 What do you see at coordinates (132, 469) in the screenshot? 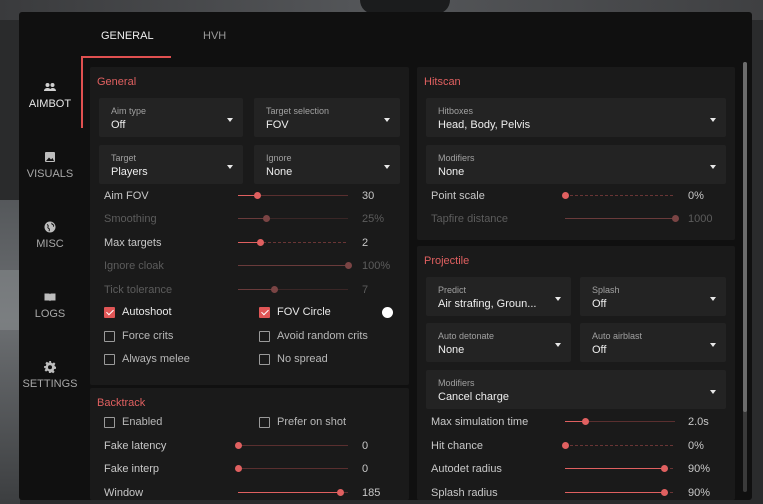
I see `fake-interp-label: Fake interp` at bounding box center [132, 469].